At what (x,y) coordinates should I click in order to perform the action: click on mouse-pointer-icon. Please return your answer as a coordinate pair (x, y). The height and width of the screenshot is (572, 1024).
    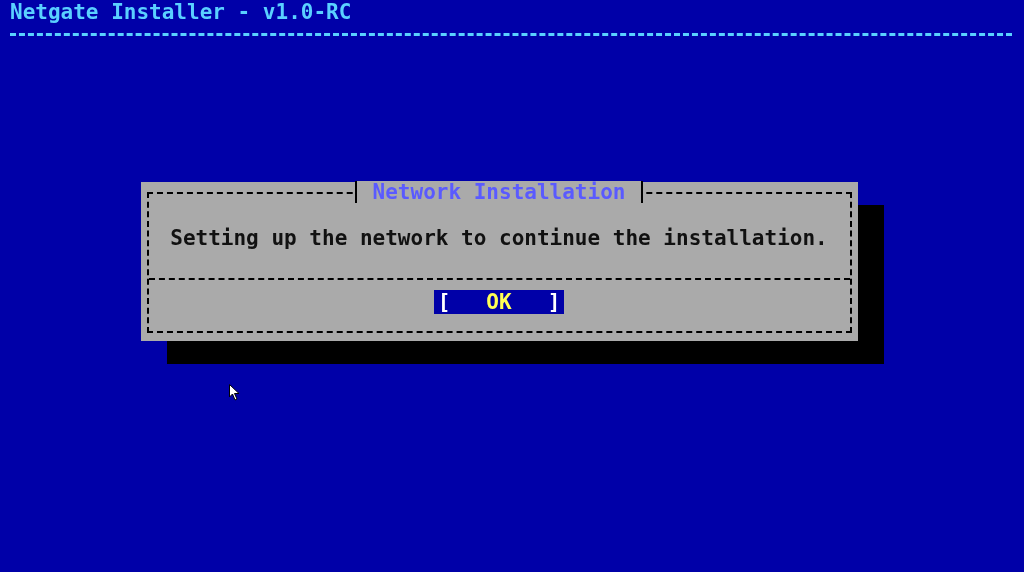
    Looking at the image, I should click on (234, 392).